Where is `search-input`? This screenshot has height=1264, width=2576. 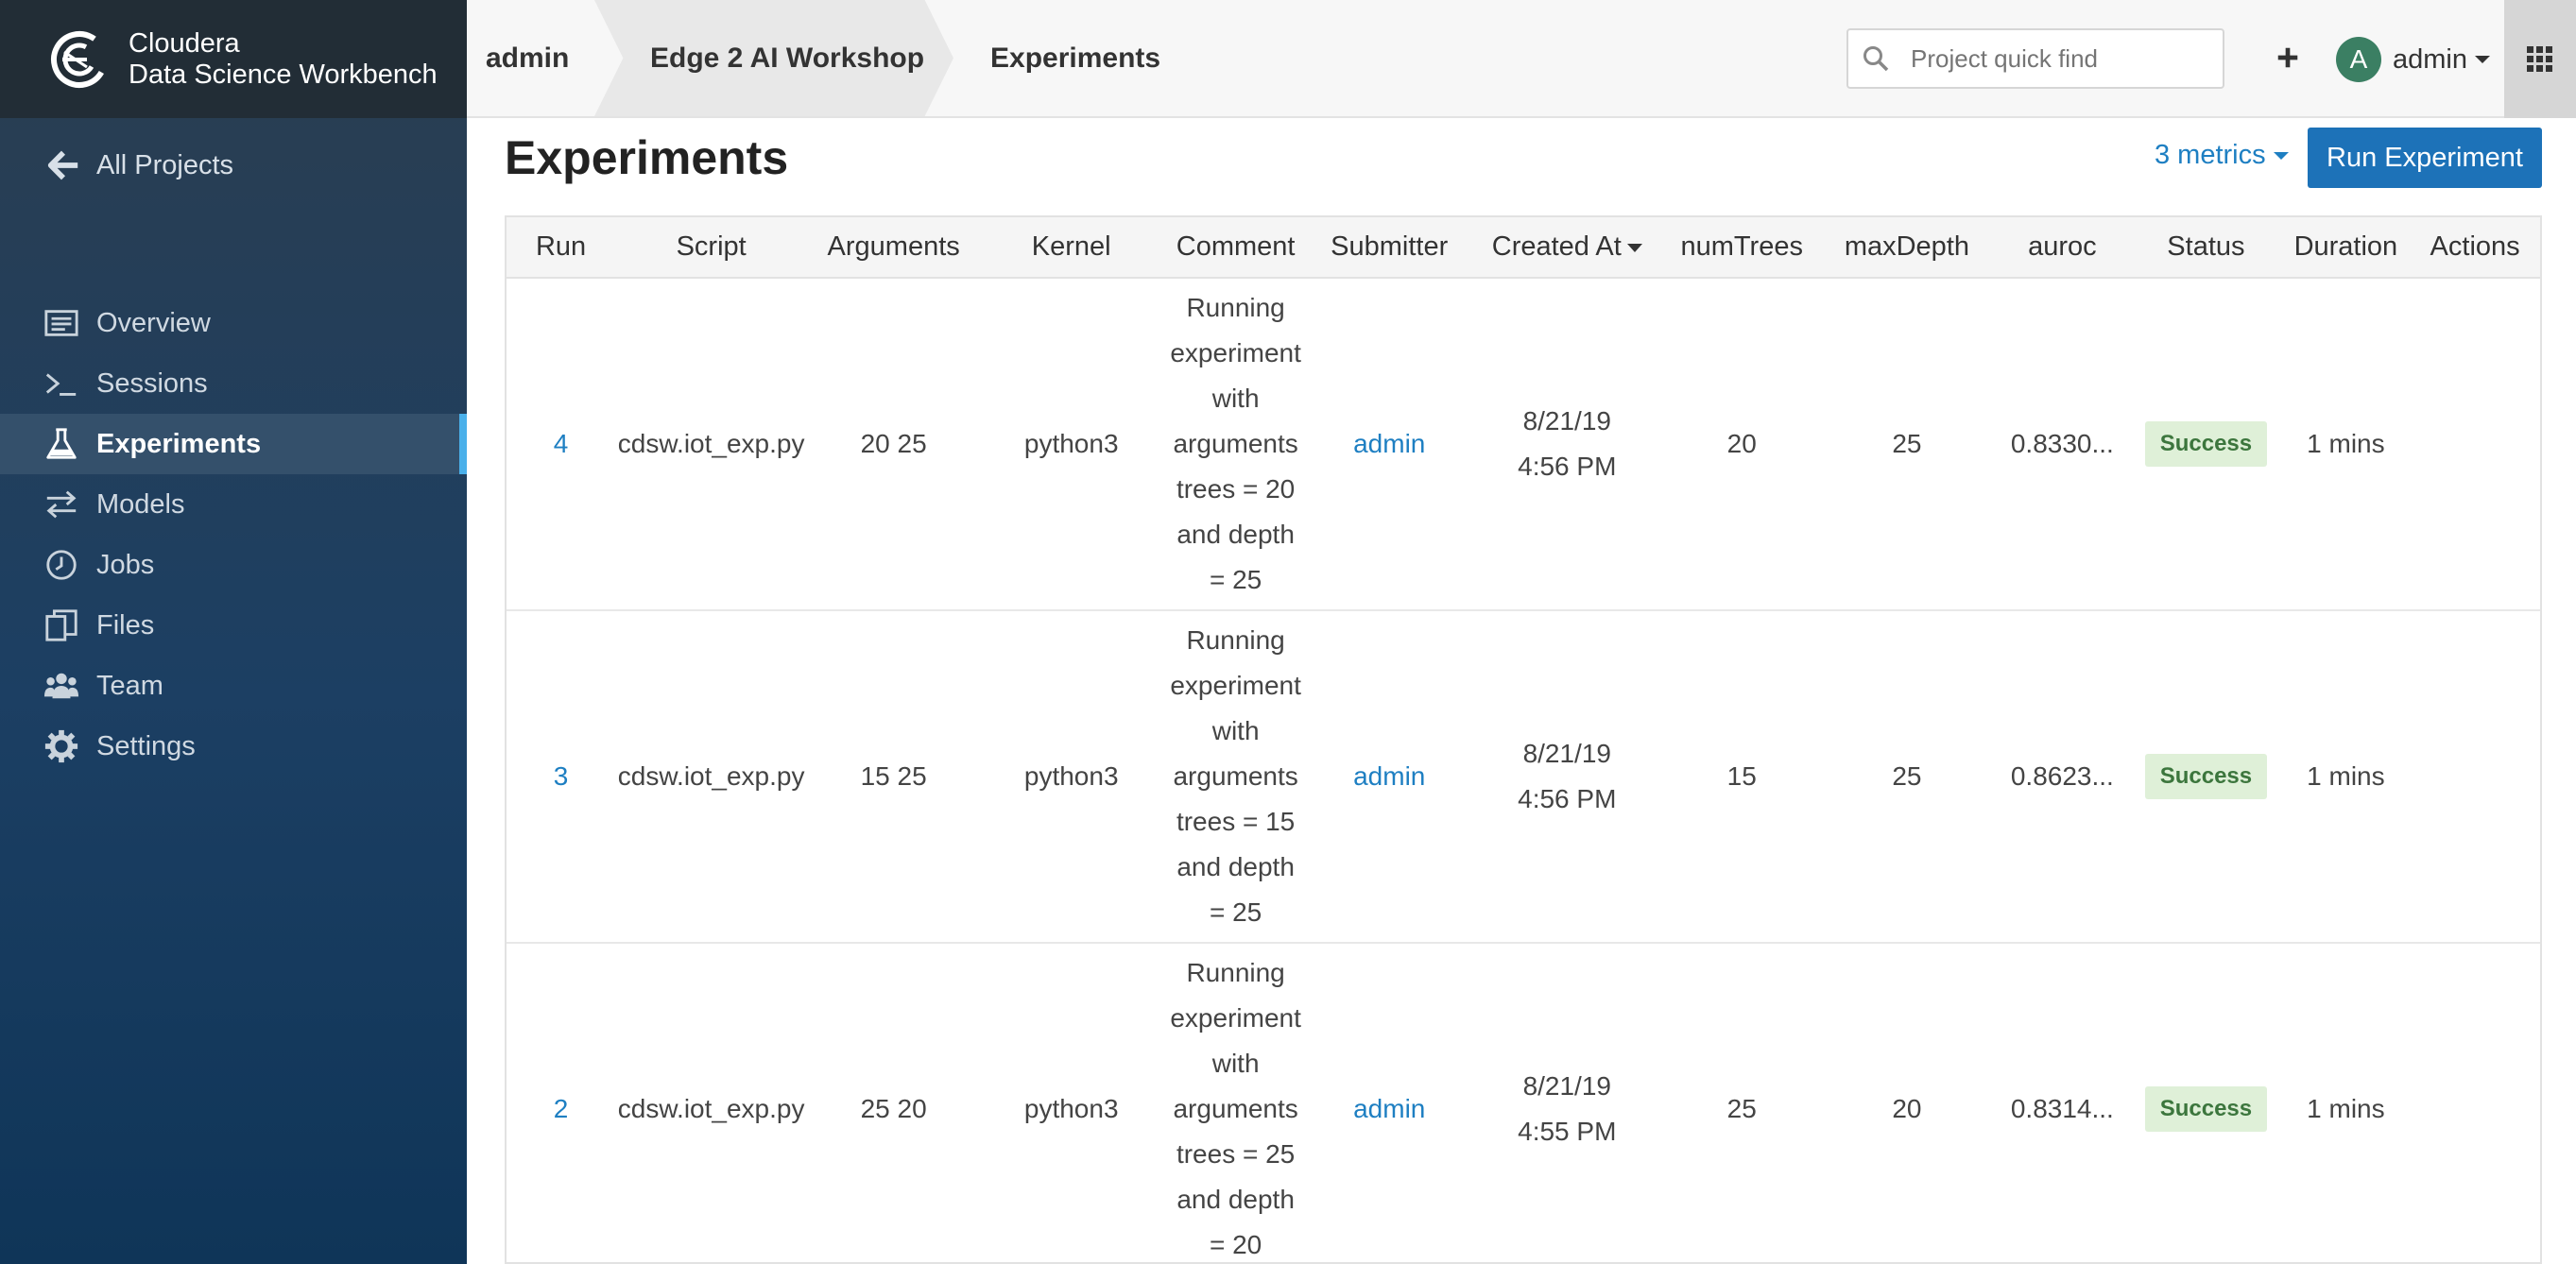
search-input is located at coordinates (2062, 59).